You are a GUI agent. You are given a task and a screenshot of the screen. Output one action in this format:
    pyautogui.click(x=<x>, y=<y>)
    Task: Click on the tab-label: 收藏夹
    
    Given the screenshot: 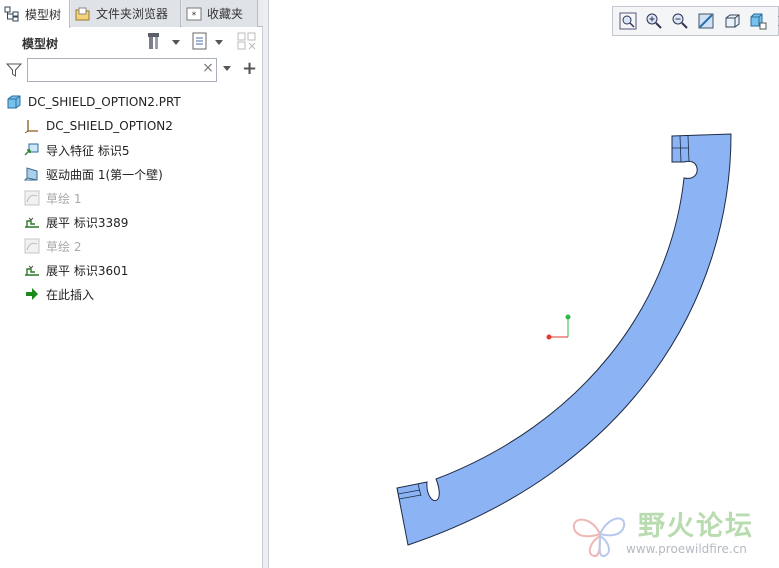 What is the action you would take?
    pyautogui.click(x=225, y=14)
    